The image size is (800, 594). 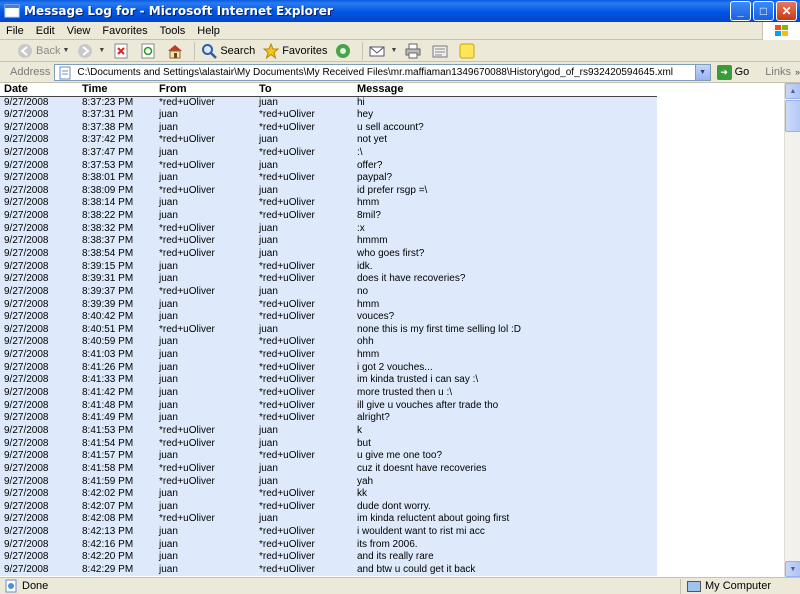 I want to click on mail-icon, so click(x=377, y=51).